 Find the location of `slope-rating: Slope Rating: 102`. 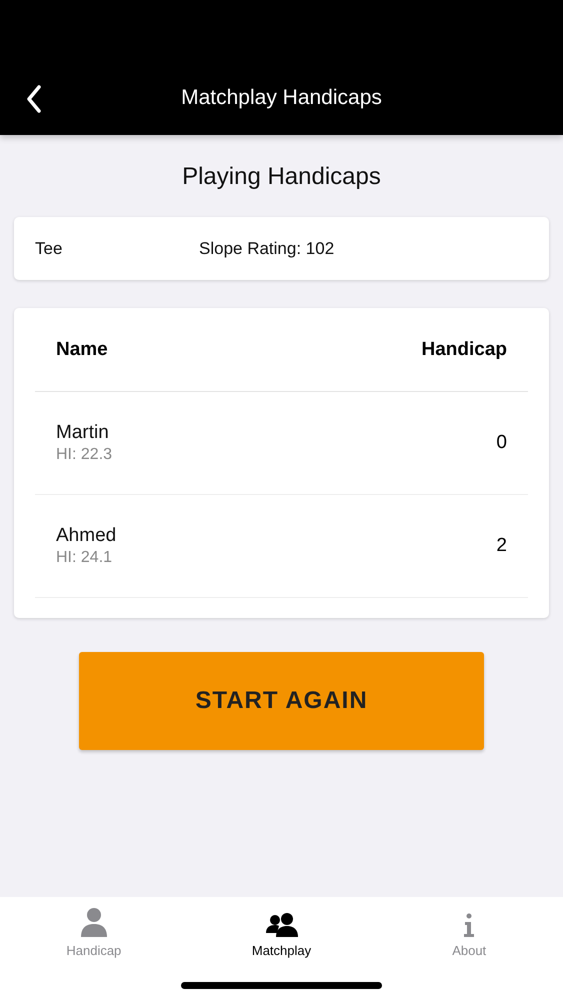

slope-rating: Slope Rating: 102 is located at coordinates (266, 248).